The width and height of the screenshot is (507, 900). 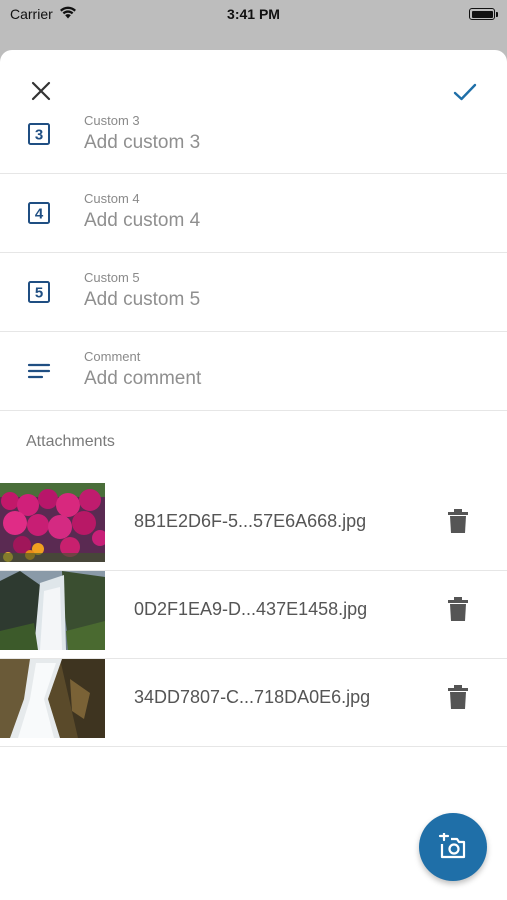 I want to click on add-photo-button, so click(x=453, y=847).